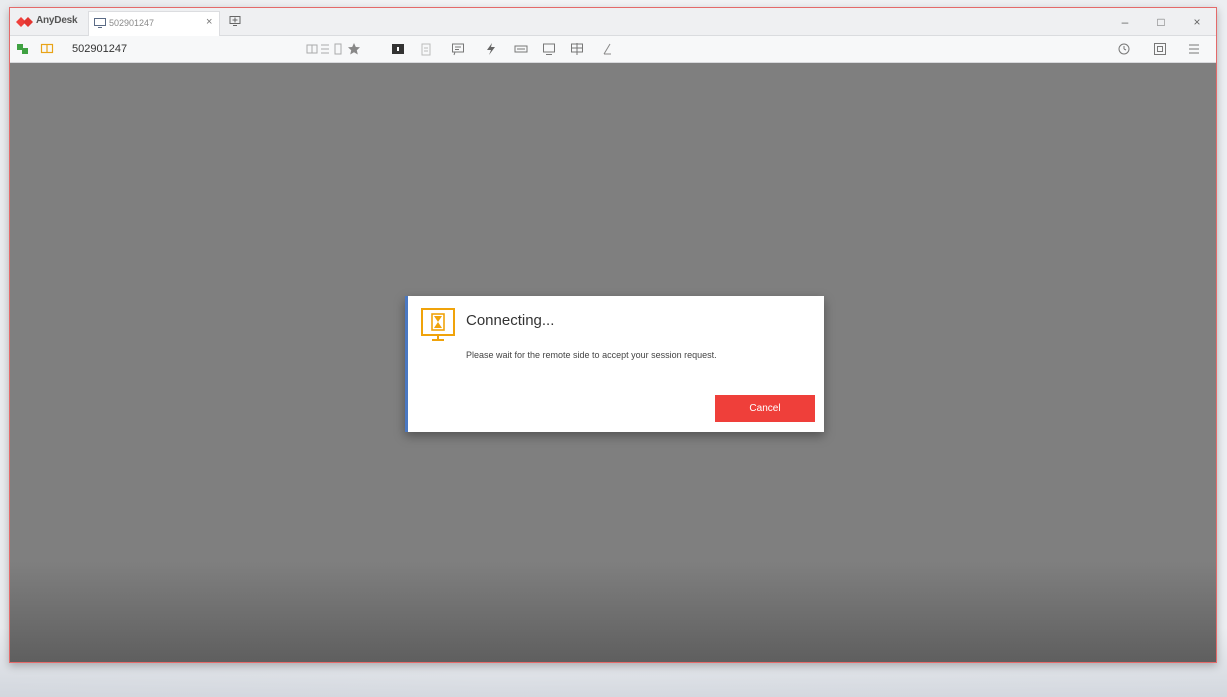 This screenshot has height=697, width=1227. Describe the element at coordinates (398, 49) in the screenshot. I see `monitor-select-icon` at that location.